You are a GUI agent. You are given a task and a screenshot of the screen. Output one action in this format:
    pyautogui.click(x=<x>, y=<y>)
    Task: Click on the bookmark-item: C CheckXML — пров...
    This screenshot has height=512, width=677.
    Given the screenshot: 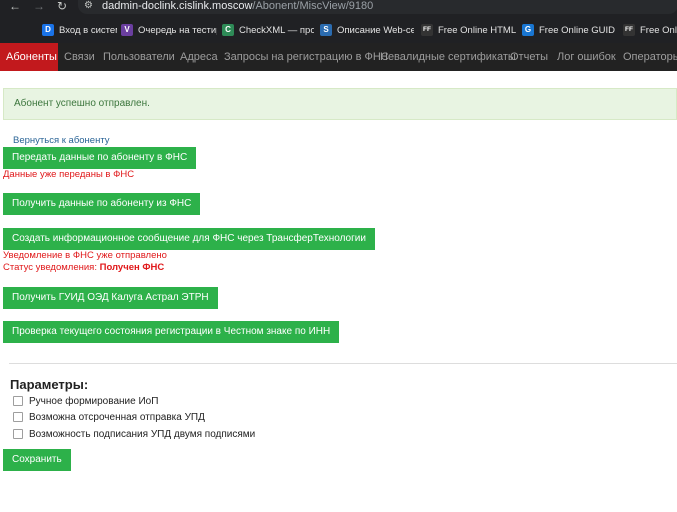 What is the action you would take?
    pyautogui.click(x=268, y=30)
    